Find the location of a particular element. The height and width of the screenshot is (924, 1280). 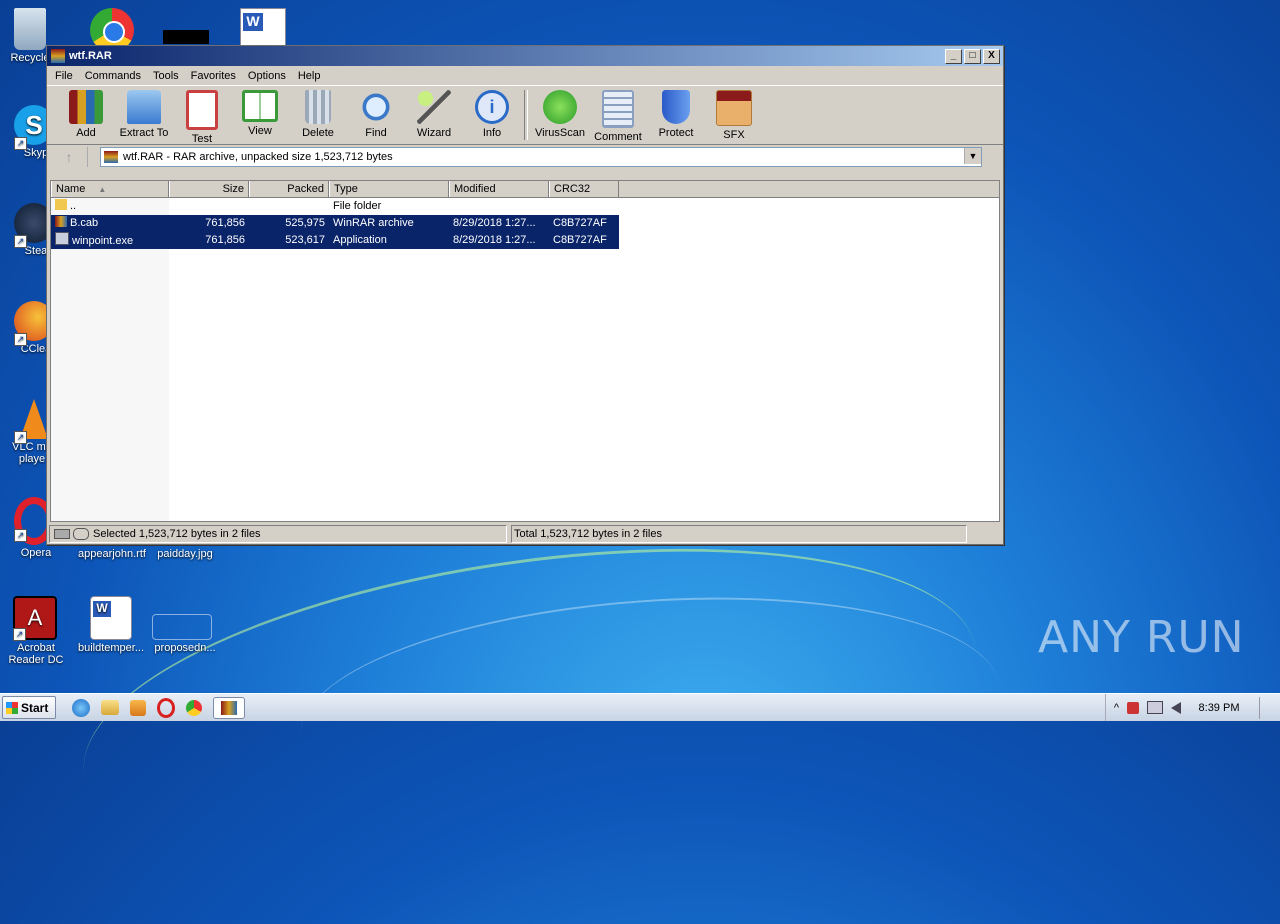

row-size is located at coordinates (209, 206).